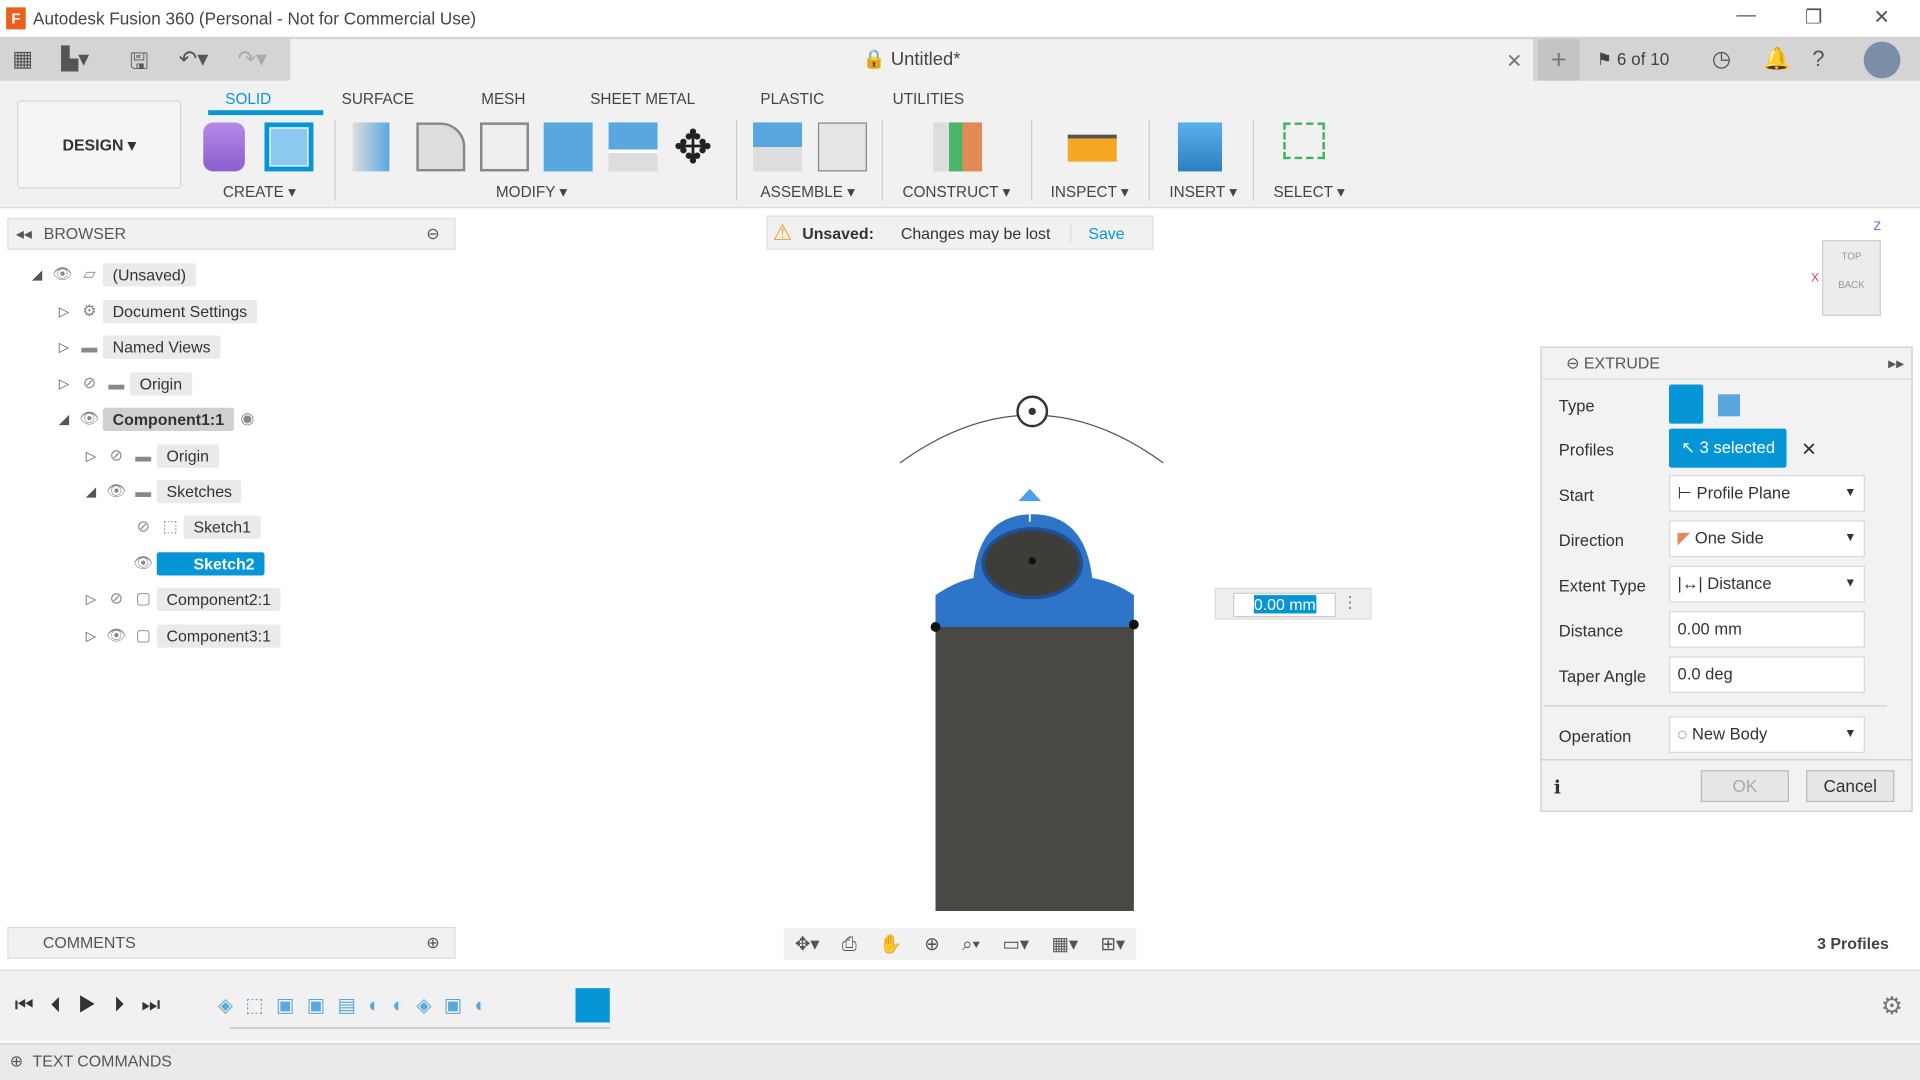 The width and height of the screenshot is (1920, 1080). What do you see at coordinates (125, 383) in the screenshot?
I see `tree-item-origin: ▷ ⊘ ▬ Origin` at bounding box center [125, 383].